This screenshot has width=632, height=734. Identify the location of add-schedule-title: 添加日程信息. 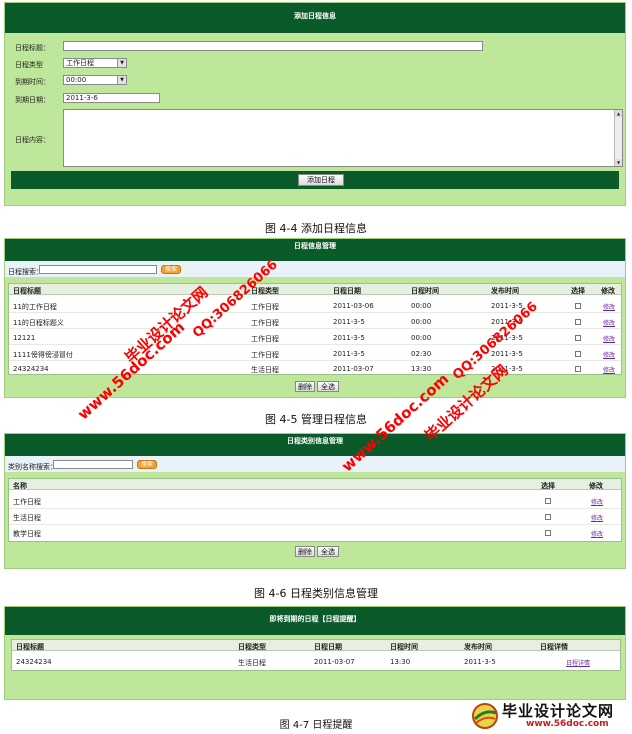
(315, 18).